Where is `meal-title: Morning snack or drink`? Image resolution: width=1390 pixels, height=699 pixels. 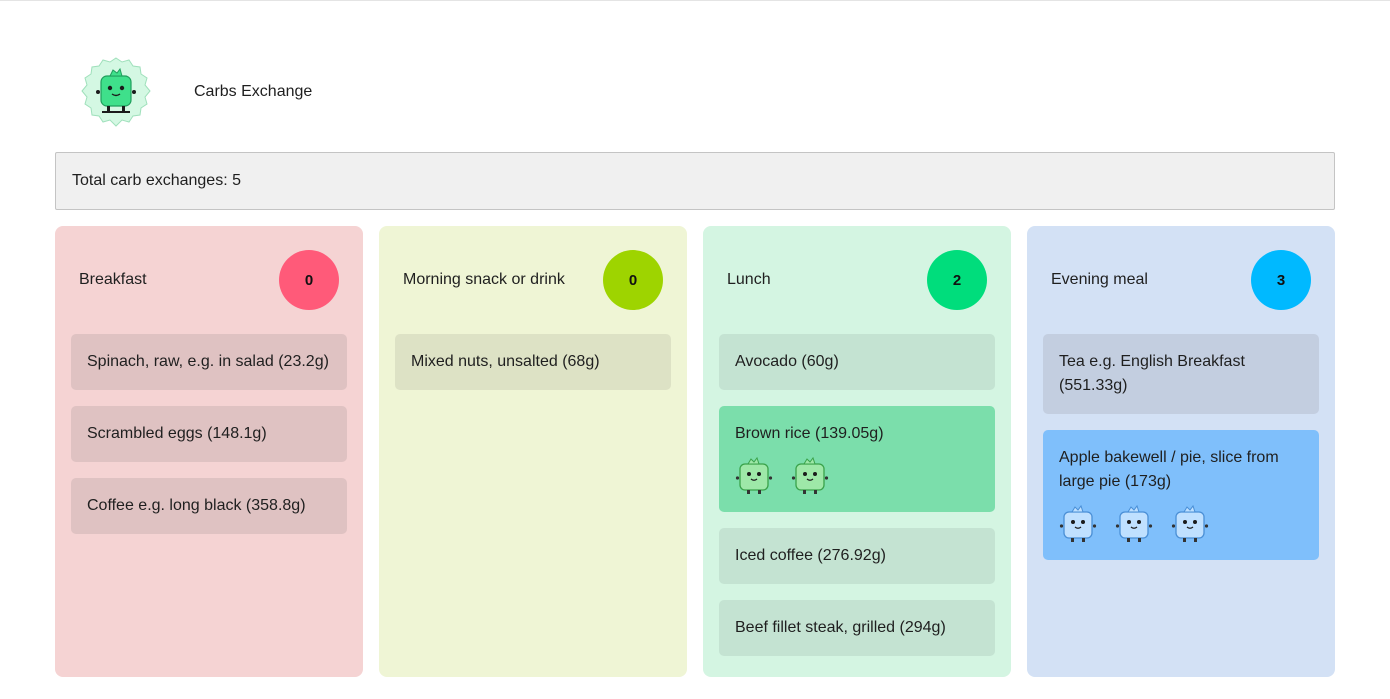 meal-title: Morning snack or drink is located at coordinates (484, 279).